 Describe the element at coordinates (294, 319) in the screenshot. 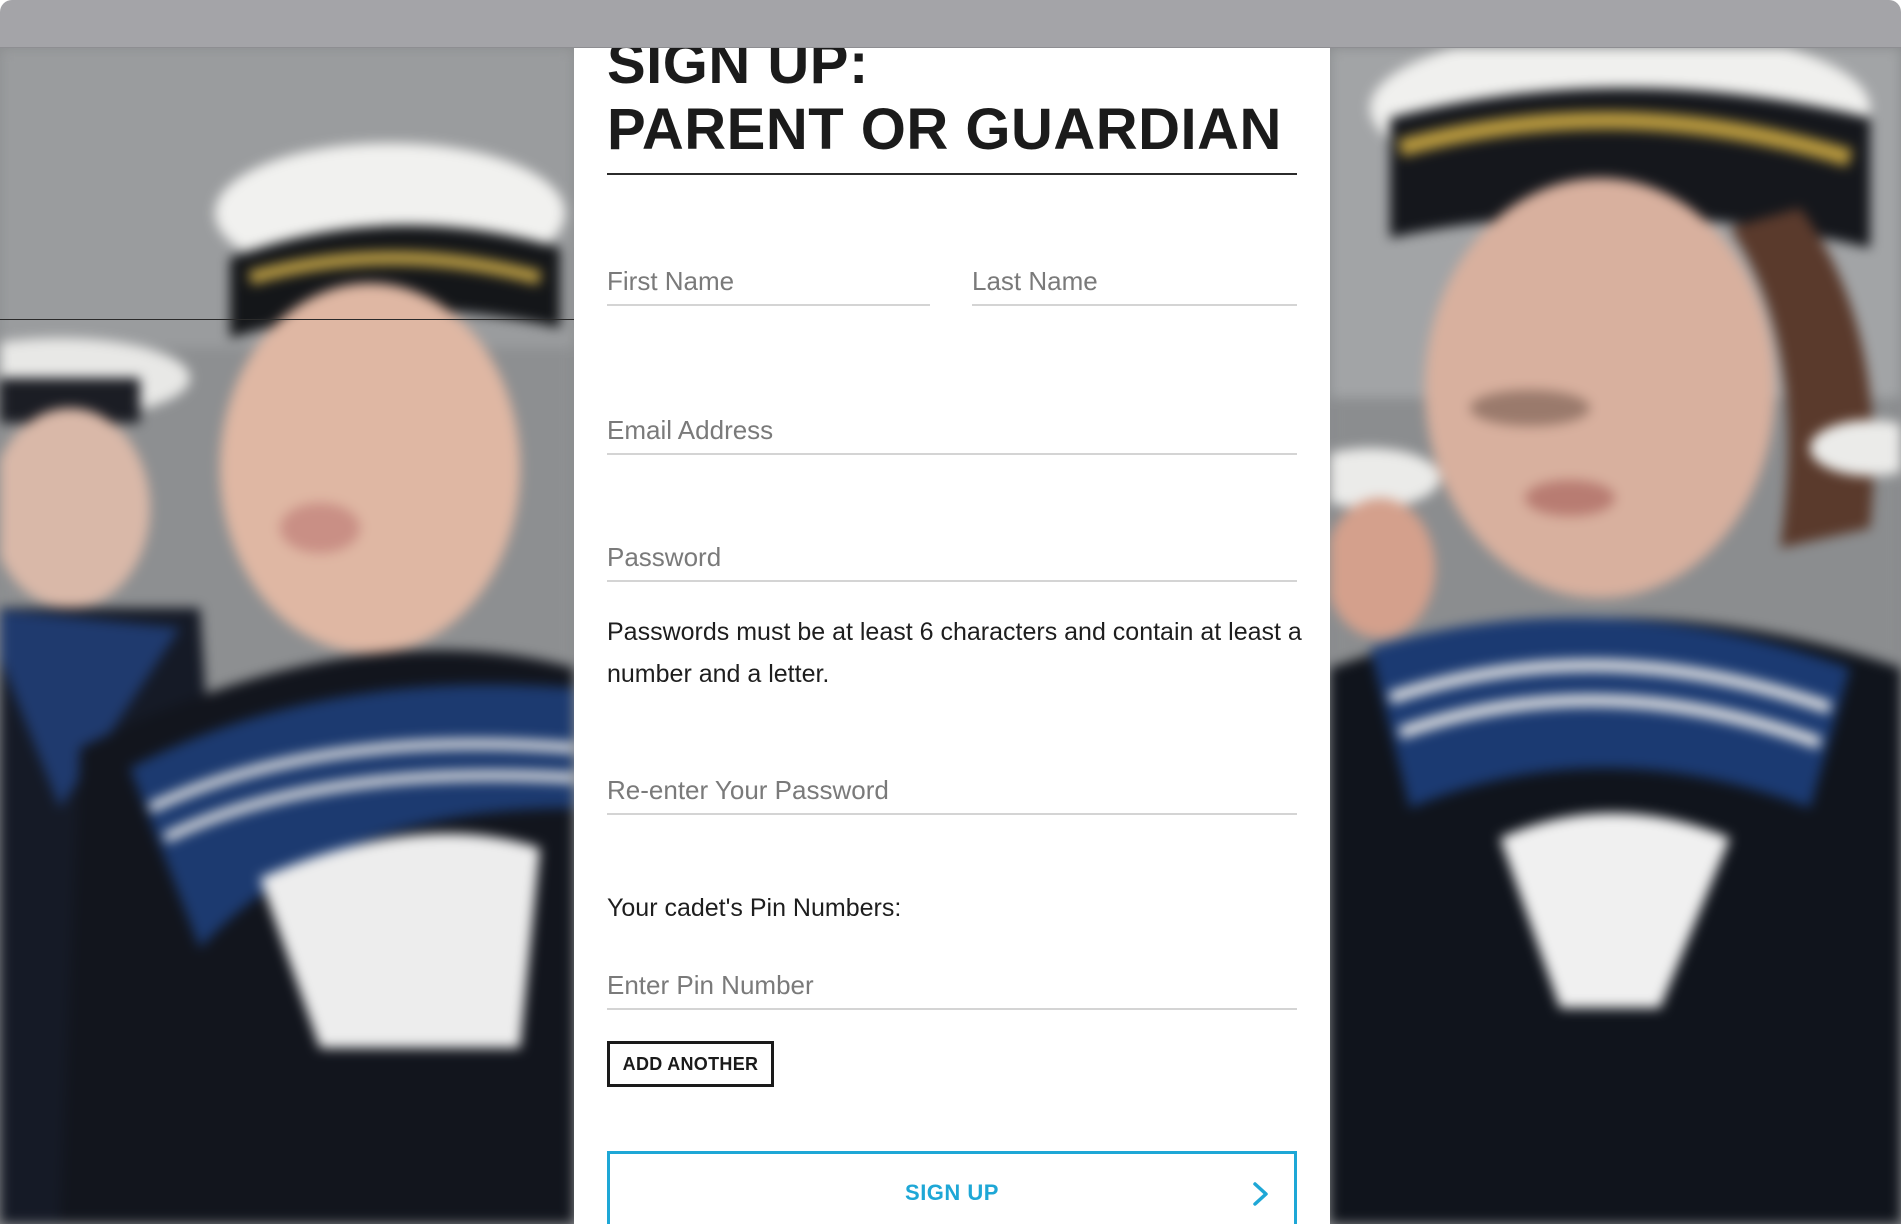

I see `divider-line` at that location.